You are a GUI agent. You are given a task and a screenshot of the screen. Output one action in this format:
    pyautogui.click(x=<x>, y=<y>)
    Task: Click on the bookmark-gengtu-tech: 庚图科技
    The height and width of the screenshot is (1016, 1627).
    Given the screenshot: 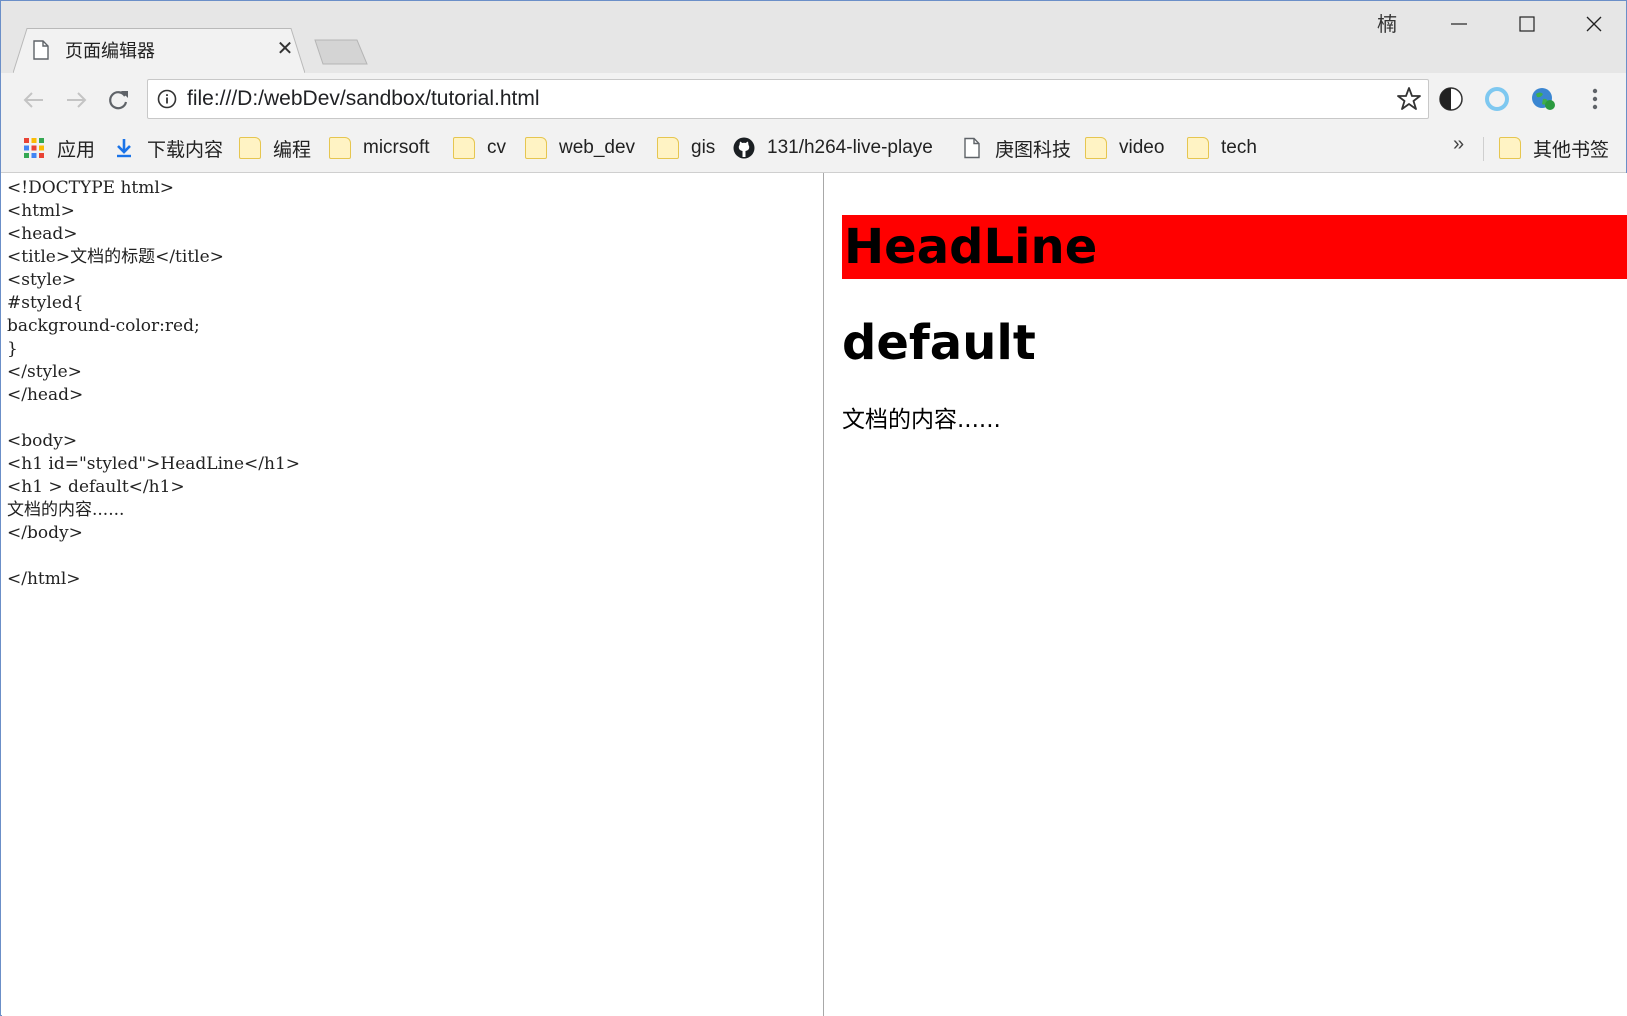 What is the action you would take?
    pyautogui.click(x=1016, y=148)
    